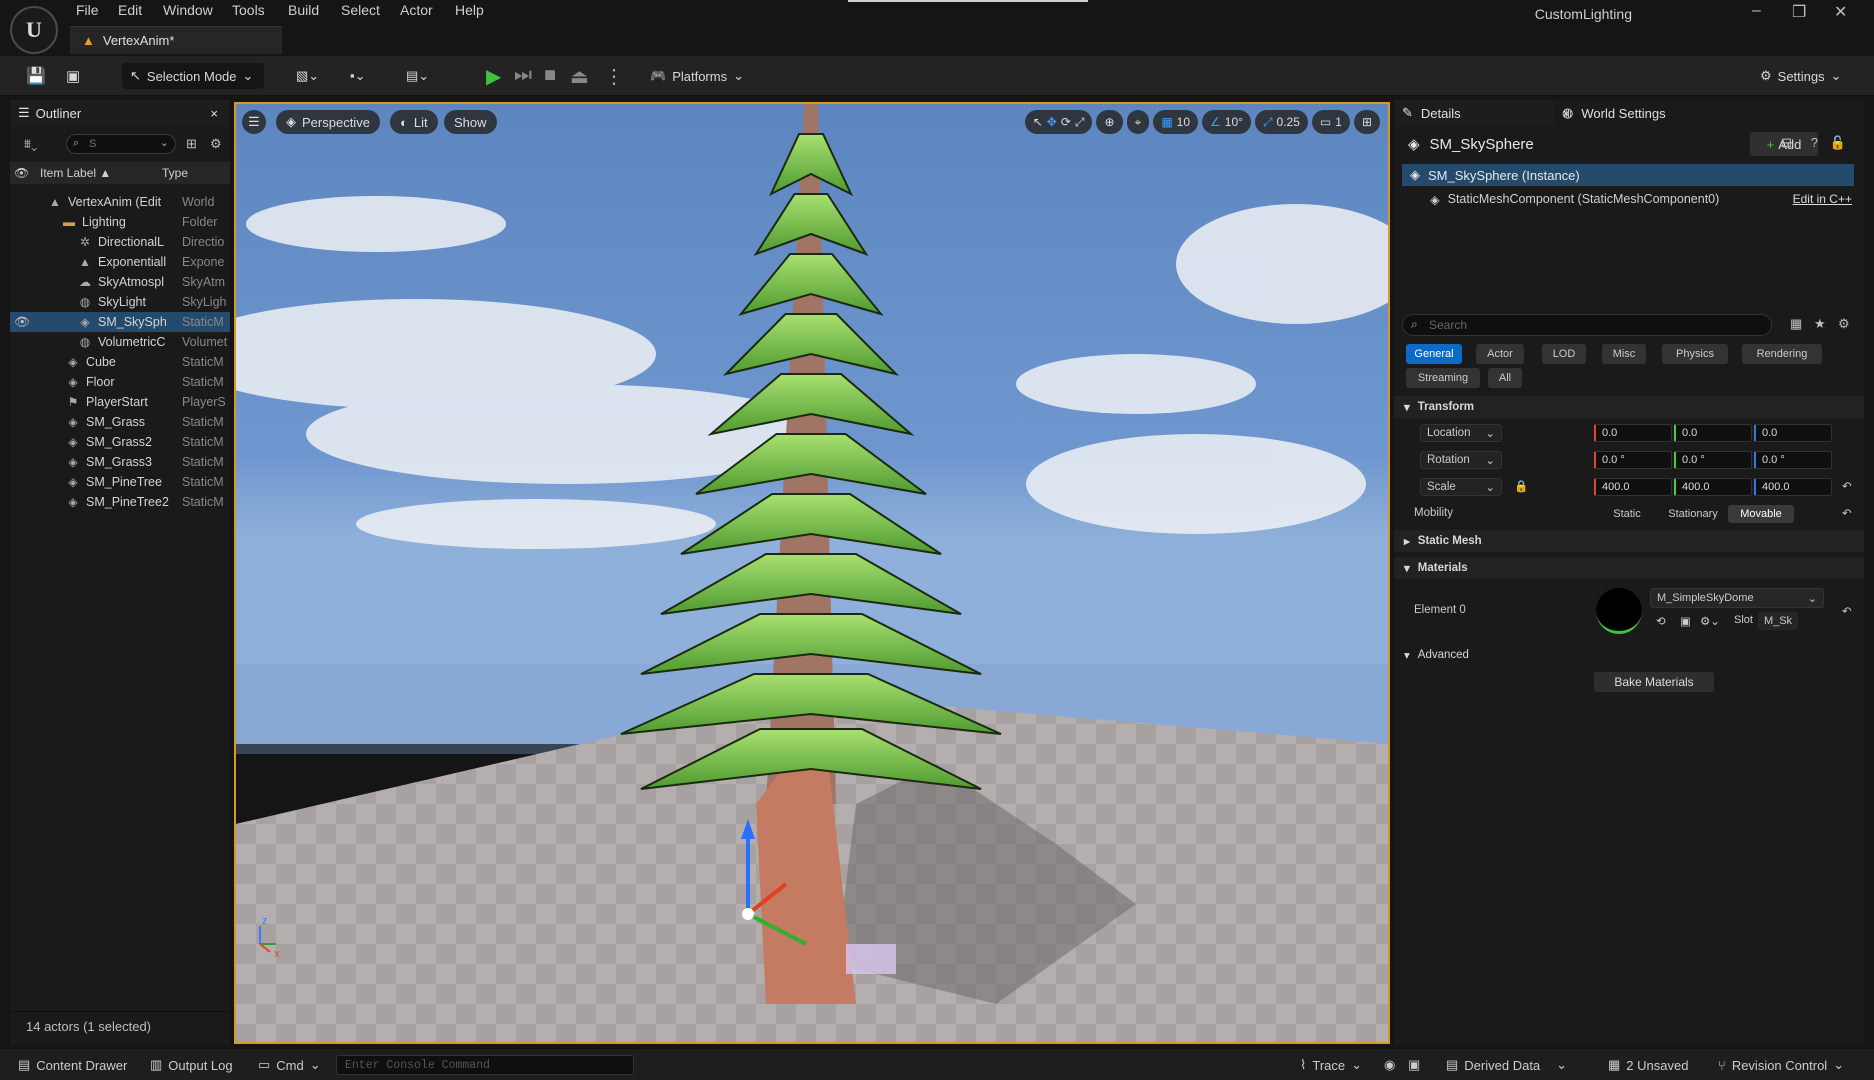  I want to click on world-settings-tab: ◍ World Settings, so click(1614, 113).